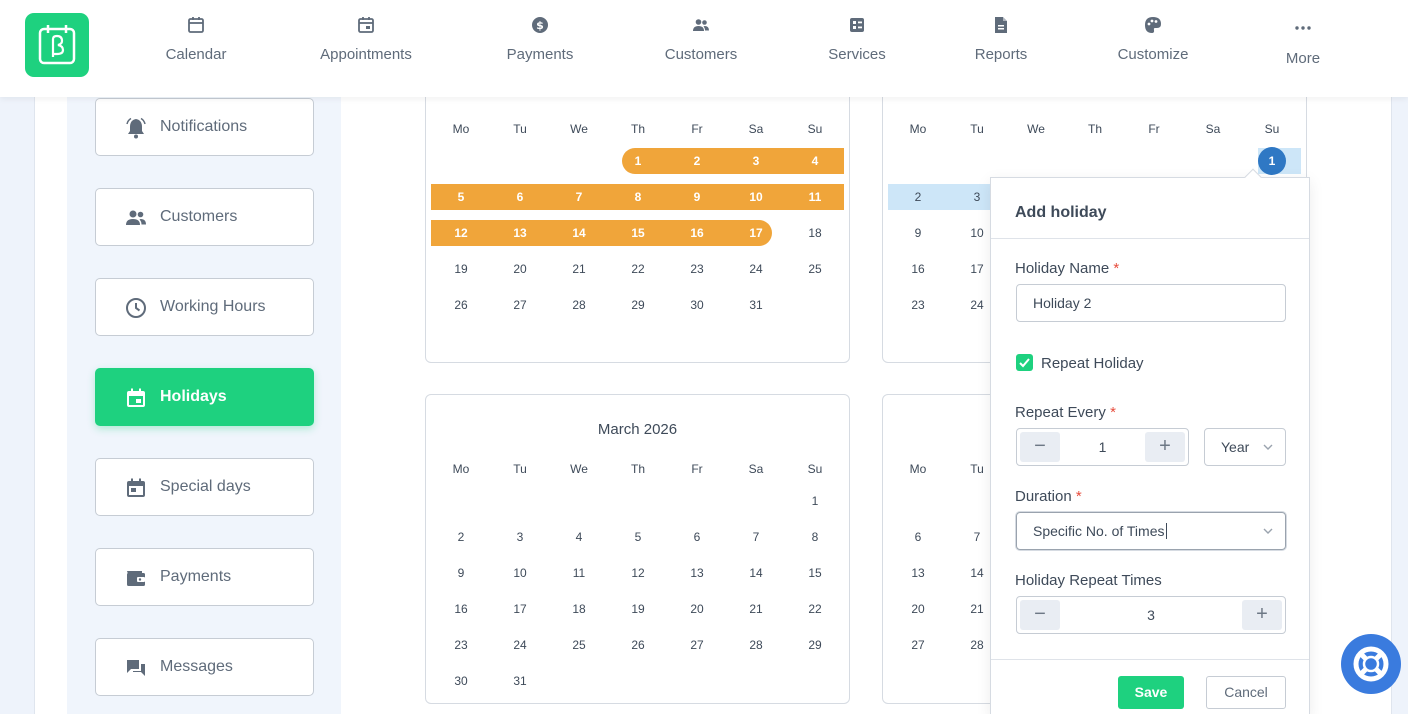 Image resolution: width=1408 pixels, height=714 pixels. Describe the element at coordinates (540, 39) in the screenshot. I see `nav-payments: $ Payments` at that location.